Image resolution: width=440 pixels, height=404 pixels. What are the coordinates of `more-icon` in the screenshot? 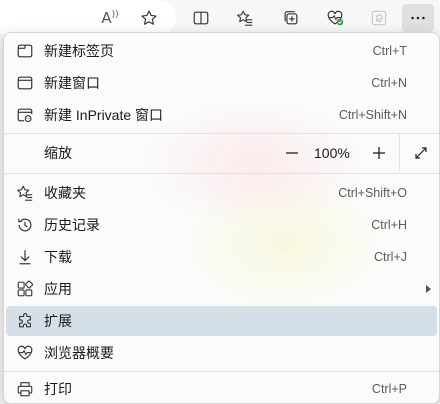 It's located at (418, 18).